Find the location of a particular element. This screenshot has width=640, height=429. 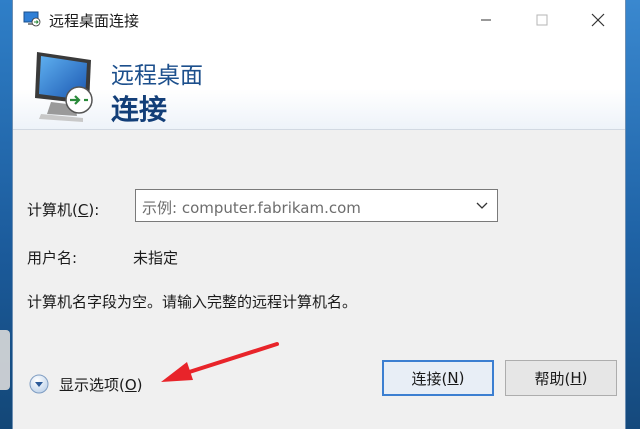

computer-combobox: 示例: computer.fabrikam.com is located at coordinates (316, 205).